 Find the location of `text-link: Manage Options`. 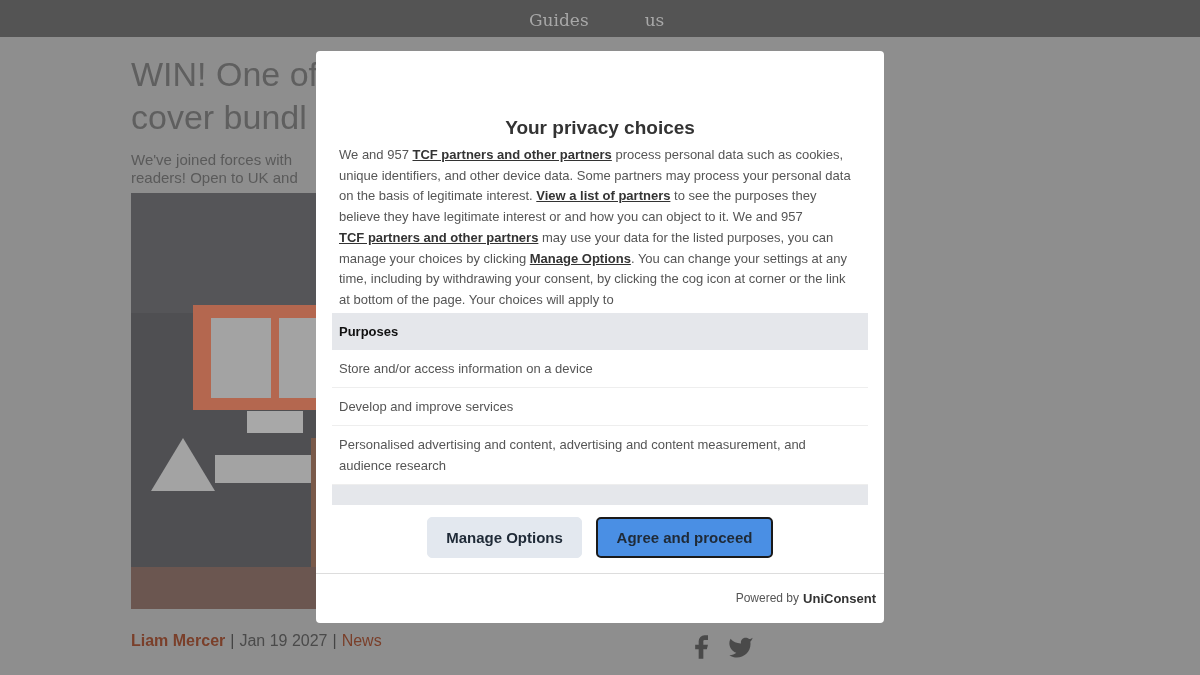

text-link: Manage Options is located at coordinates (580, 258).